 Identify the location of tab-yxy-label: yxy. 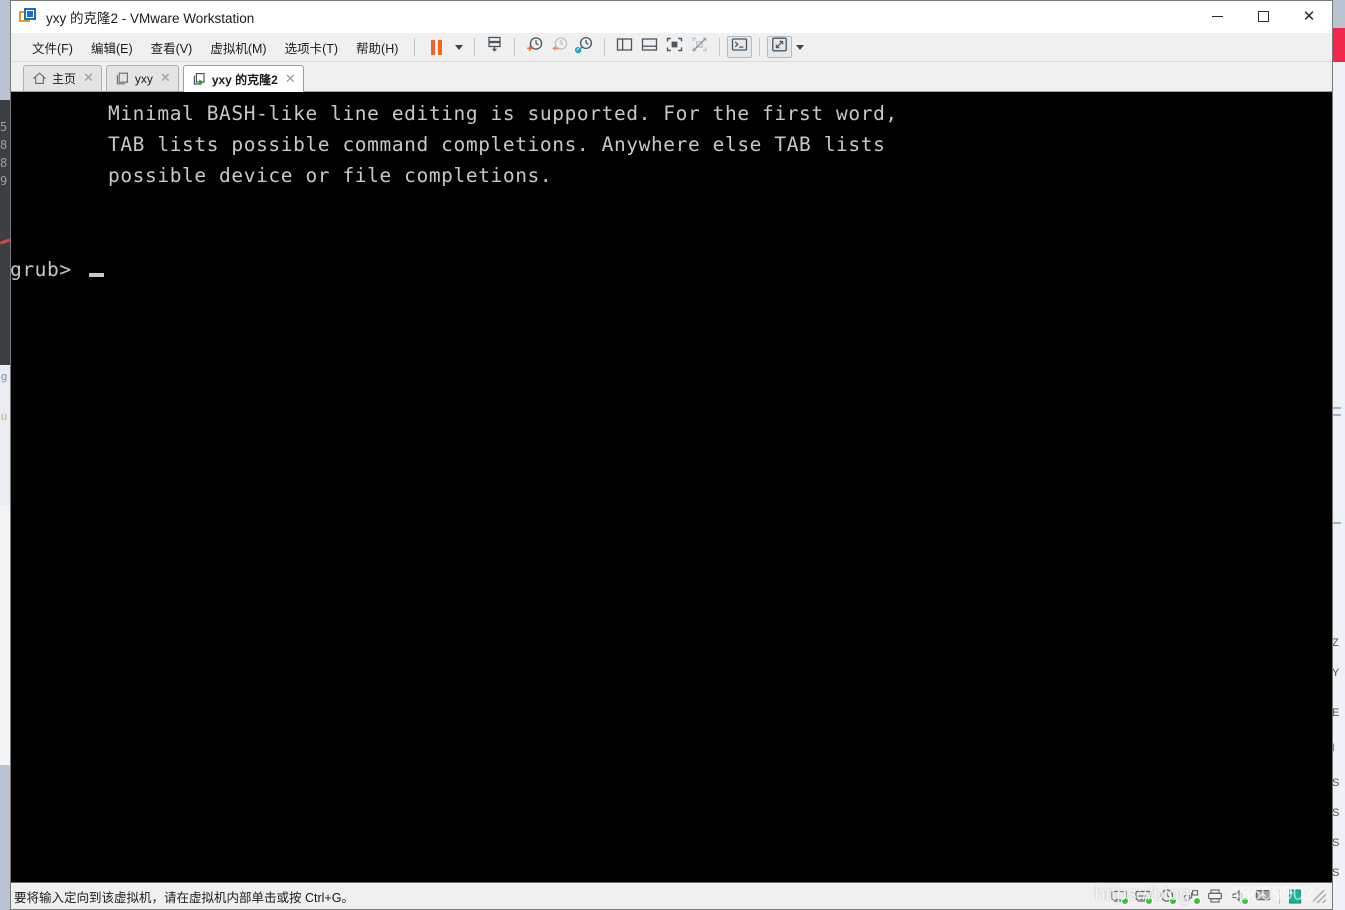
(143, 78).